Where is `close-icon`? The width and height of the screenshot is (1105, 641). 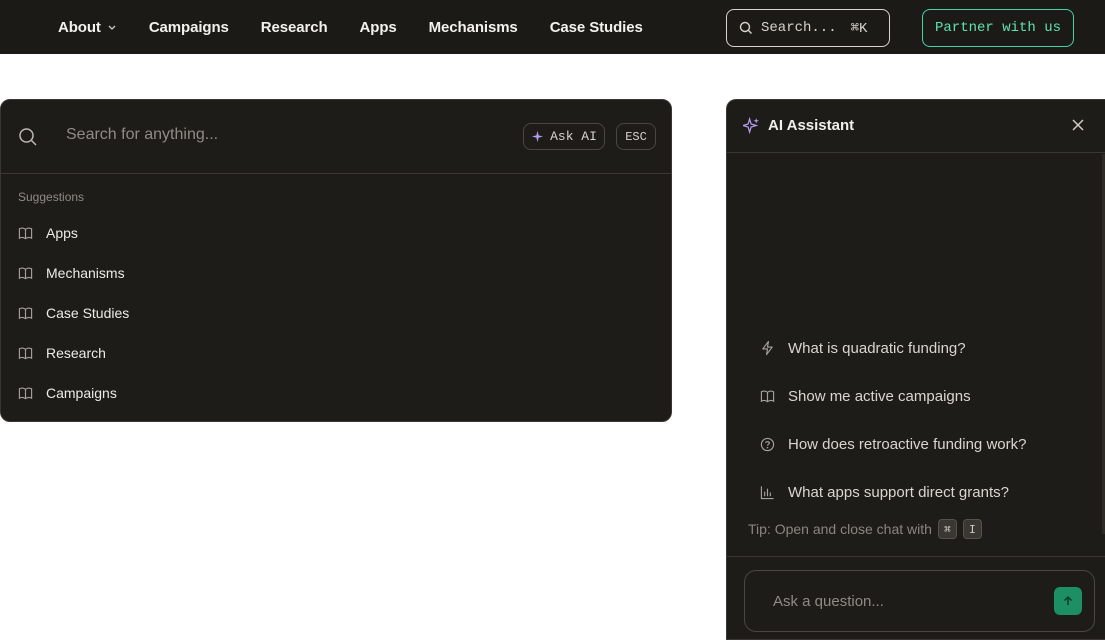
close-icon is located at coordinates (1078, 125).